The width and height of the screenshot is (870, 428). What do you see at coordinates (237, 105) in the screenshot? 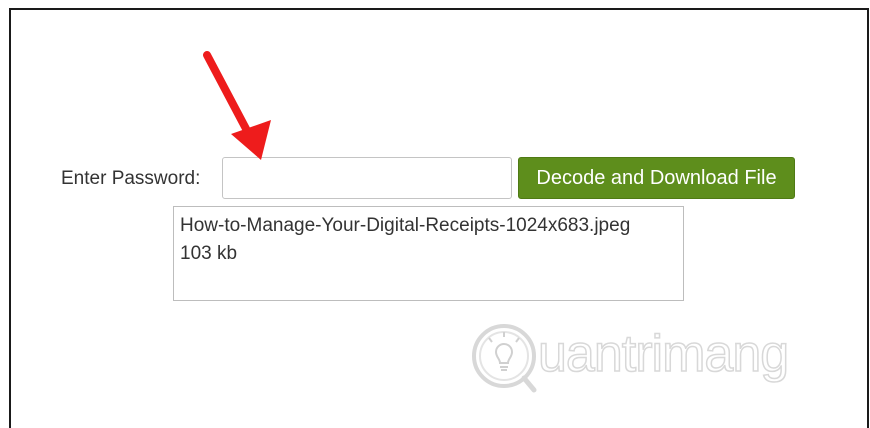
I see `red-arrow-icon` at bounding box center [237, 105].